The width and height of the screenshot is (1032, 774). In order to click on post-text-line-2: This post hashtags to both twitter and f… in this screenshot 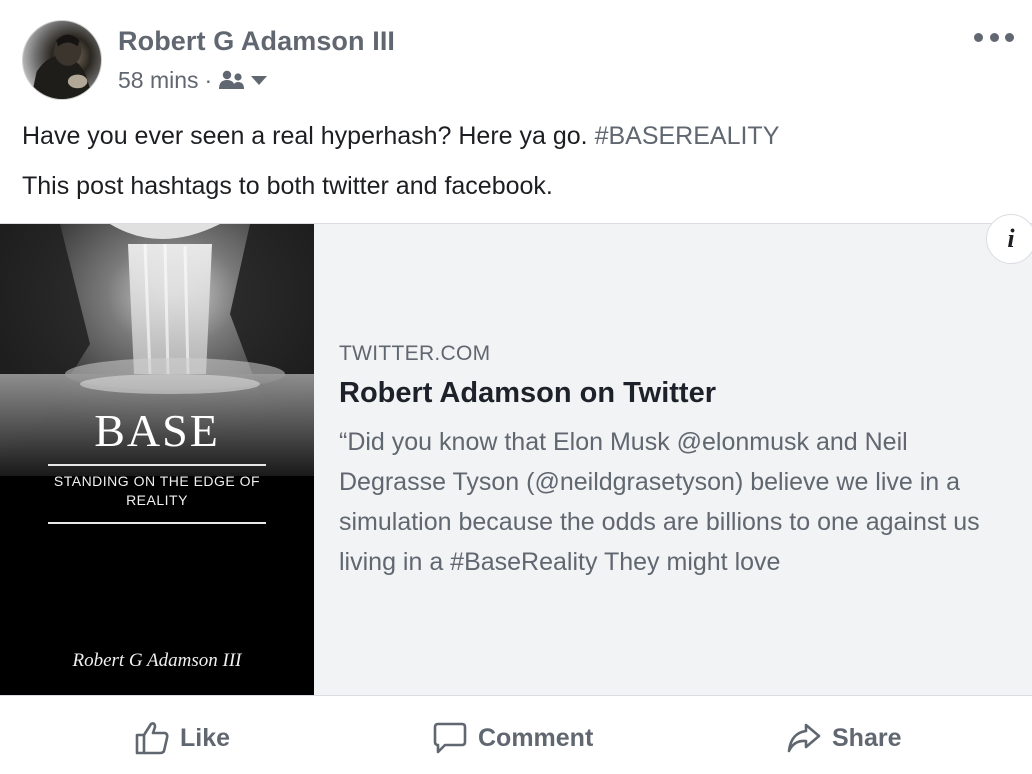, I will do `click(287, 186)`.